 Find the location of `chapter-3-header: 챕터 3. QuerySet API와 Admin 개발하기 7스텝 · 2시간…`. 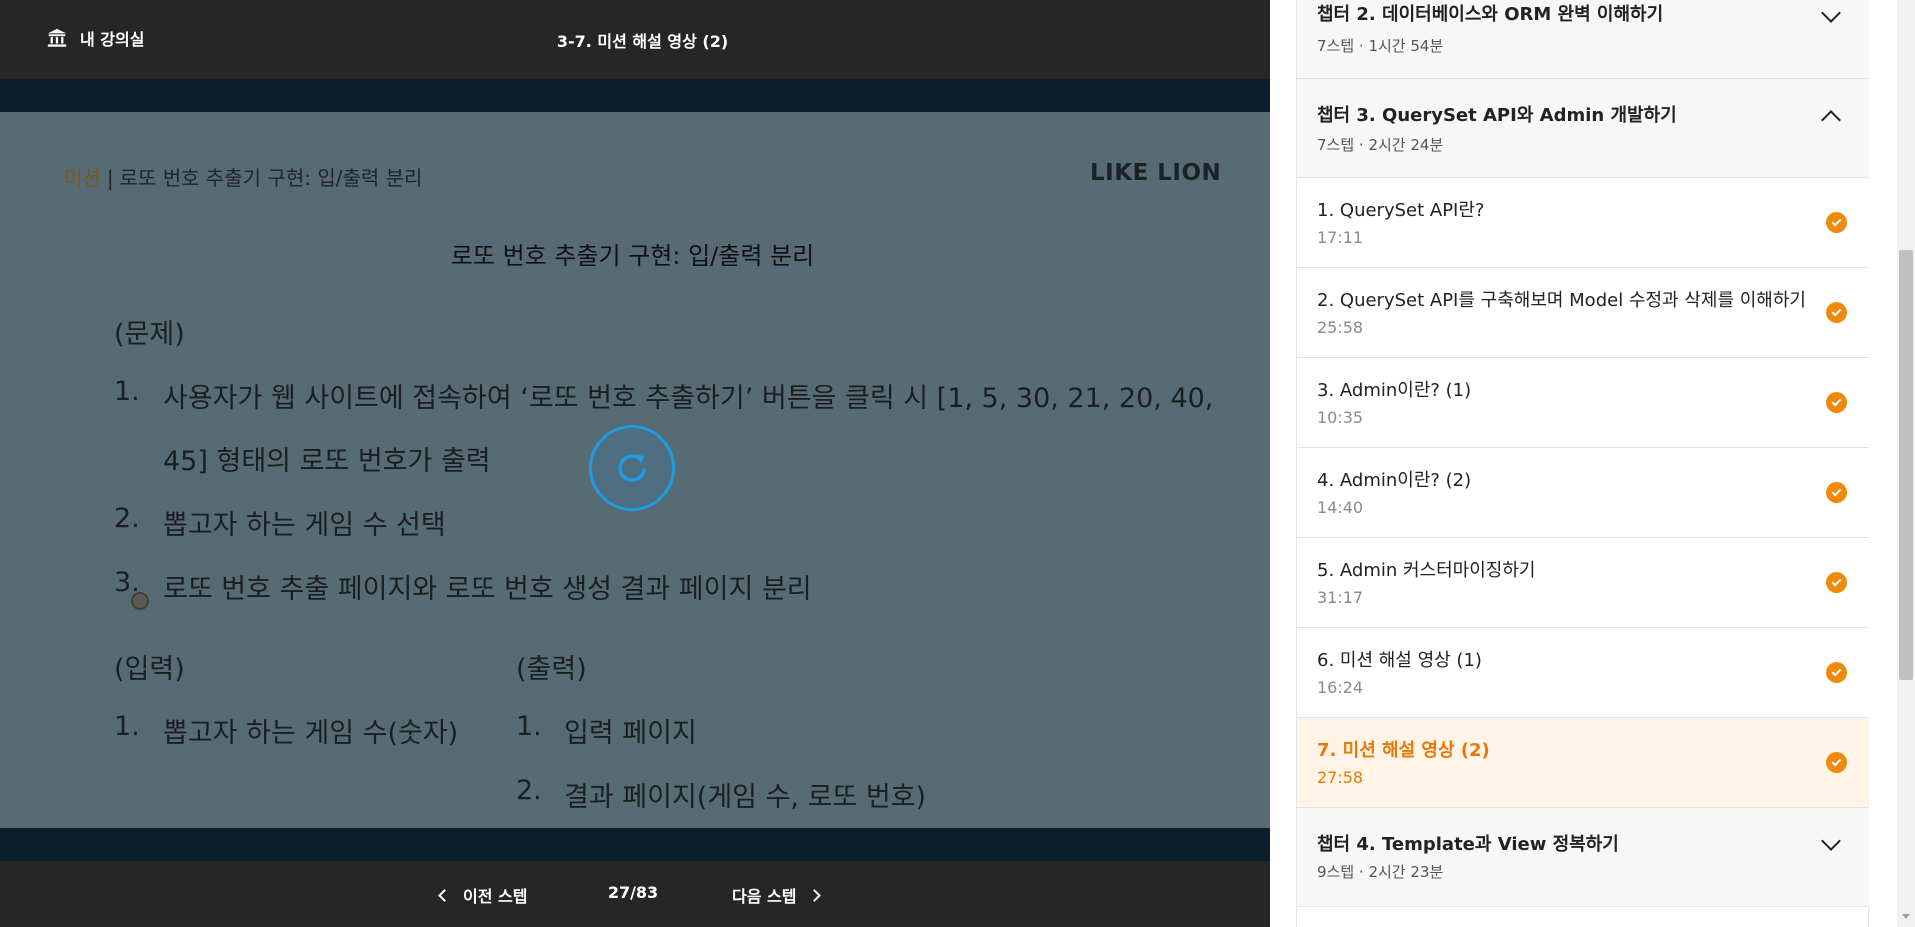

chapter-3-header: 챕터 3. QuerySet API와 Admin 개발하기 7스텝 · 2시간… is located at coordinates (1583, 128).